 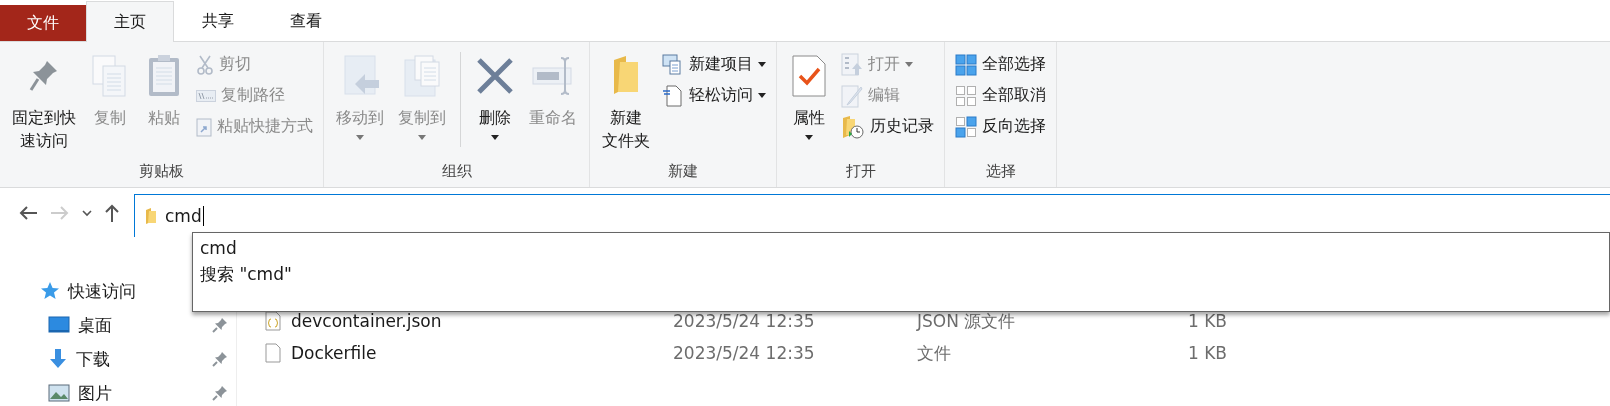 What do you see at coordinates (112, 213) in the screenshot?
I see `up-arrow-icon` at bounding box center [112, 213].